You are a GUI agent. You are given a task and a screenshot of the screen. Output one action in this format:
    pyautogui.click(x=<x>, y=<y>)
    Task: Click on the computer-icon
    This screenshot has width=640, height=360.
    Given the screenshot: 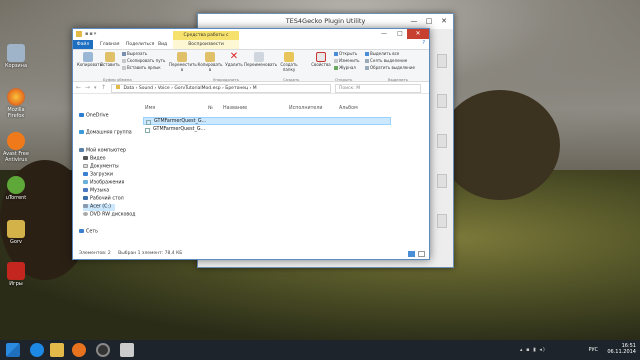 What is the action you would take?
    pyautogui.click(x=81, y=150)
    